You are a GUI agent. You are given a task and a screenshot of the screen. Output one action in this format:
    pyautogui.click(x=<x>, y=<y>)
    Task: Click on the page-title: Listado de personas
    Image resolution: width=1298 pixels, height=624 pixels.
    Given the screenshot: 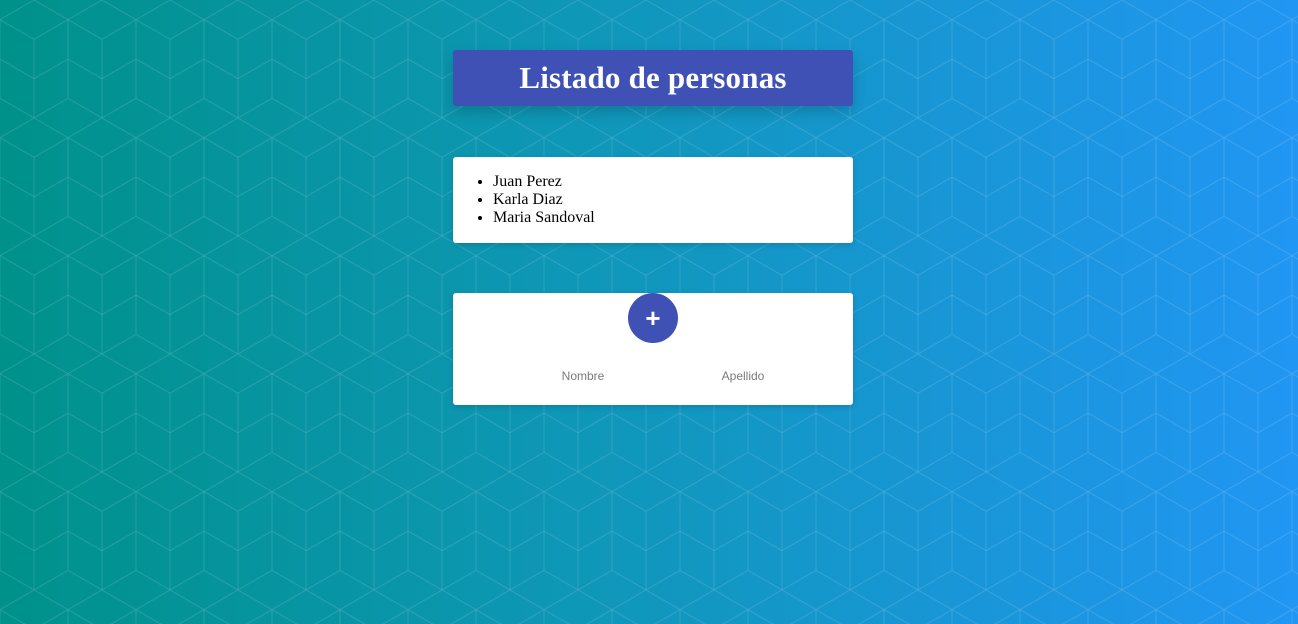 What is the action you would take?
    pyautogui.click(x=653, y=77)
    